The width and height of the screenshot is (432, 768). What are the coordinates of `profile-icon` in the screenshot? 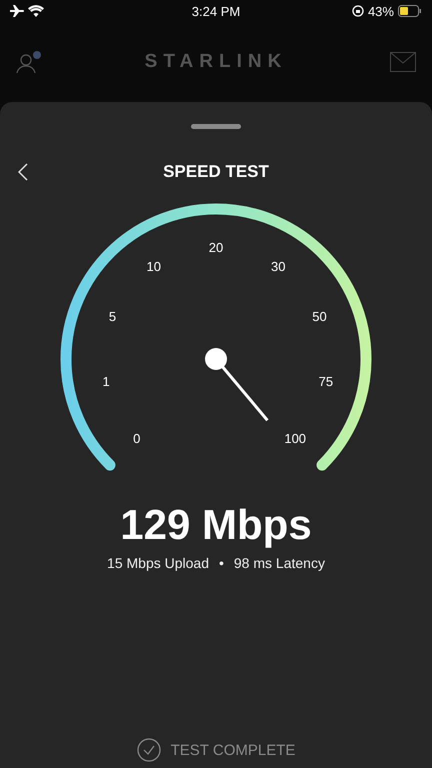 It's located at (29, 62).